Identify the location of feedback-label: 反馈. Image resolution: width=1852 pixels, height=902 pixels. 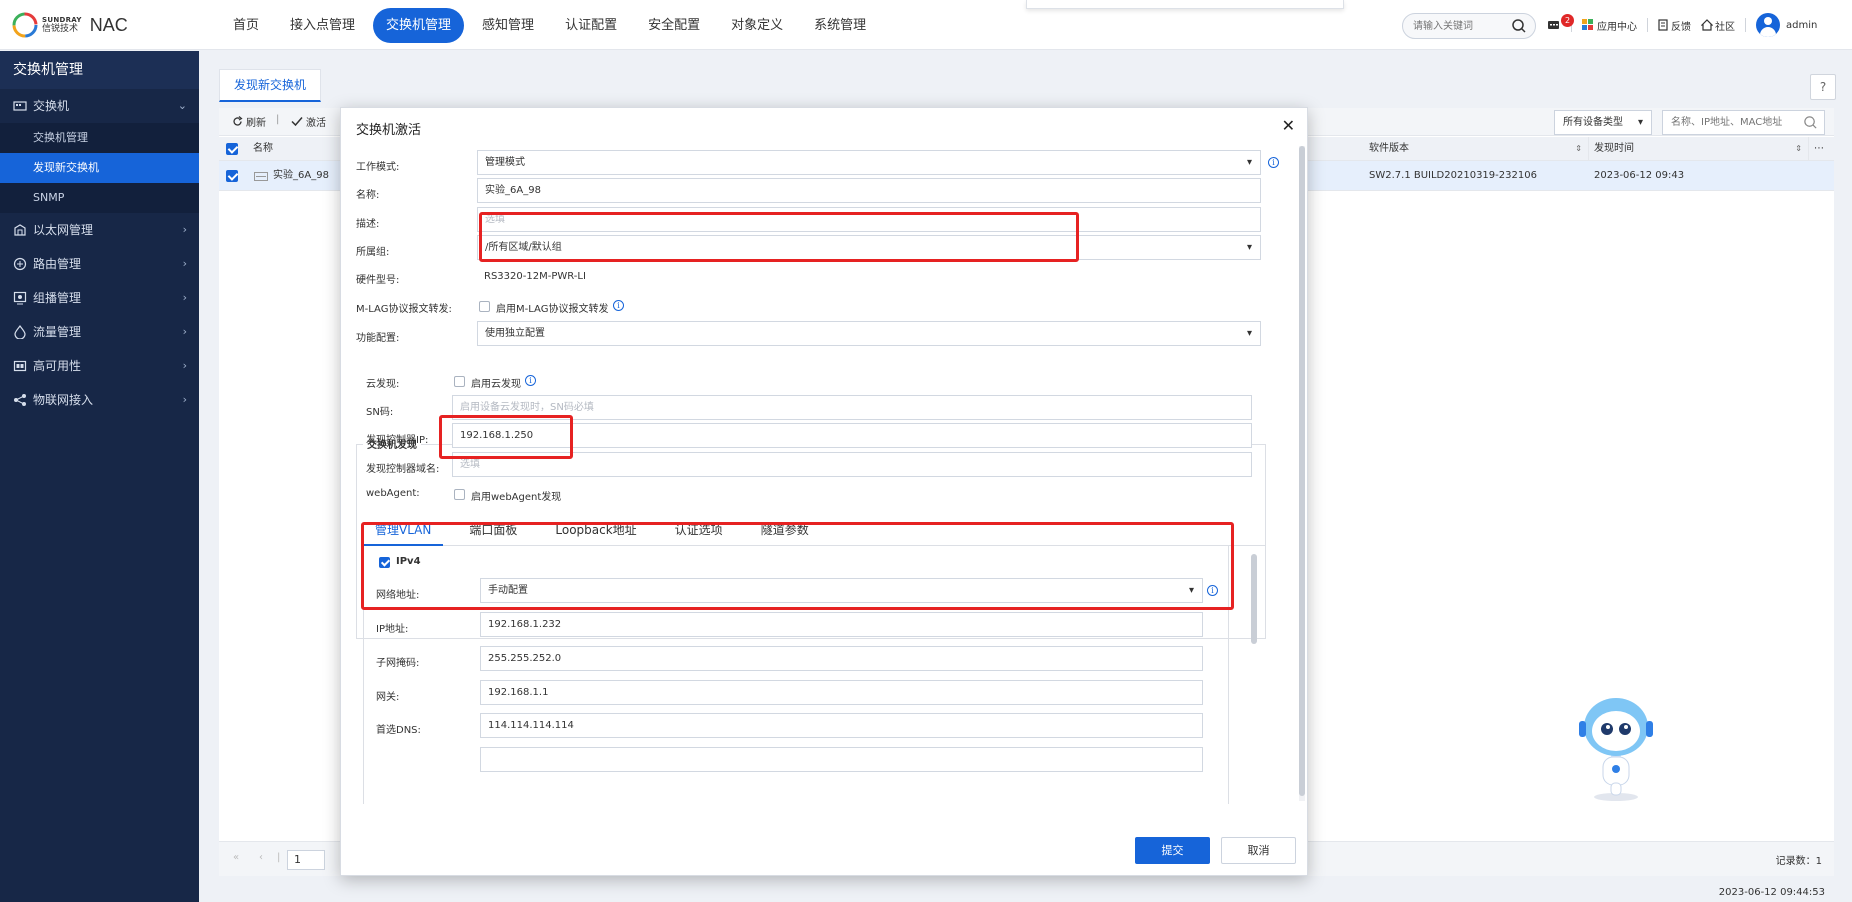
(1681, 27).